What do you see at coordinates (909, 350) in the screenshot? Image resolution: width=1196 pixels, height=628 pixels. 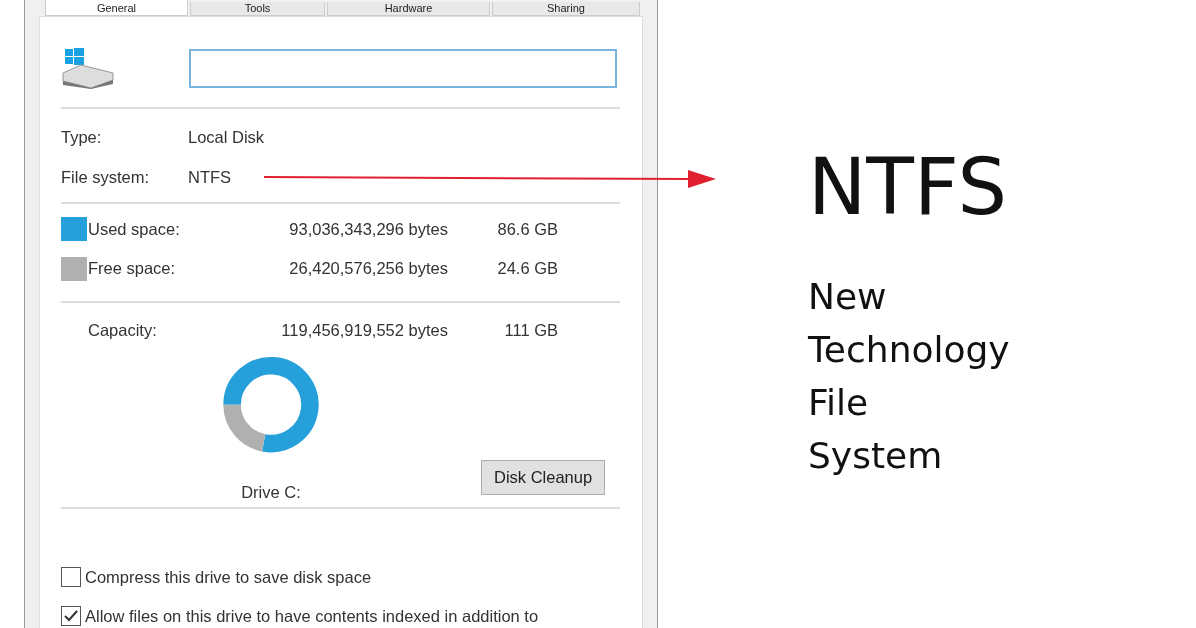 I see `annotation-line: Technology` at bounding box center [909, 350].